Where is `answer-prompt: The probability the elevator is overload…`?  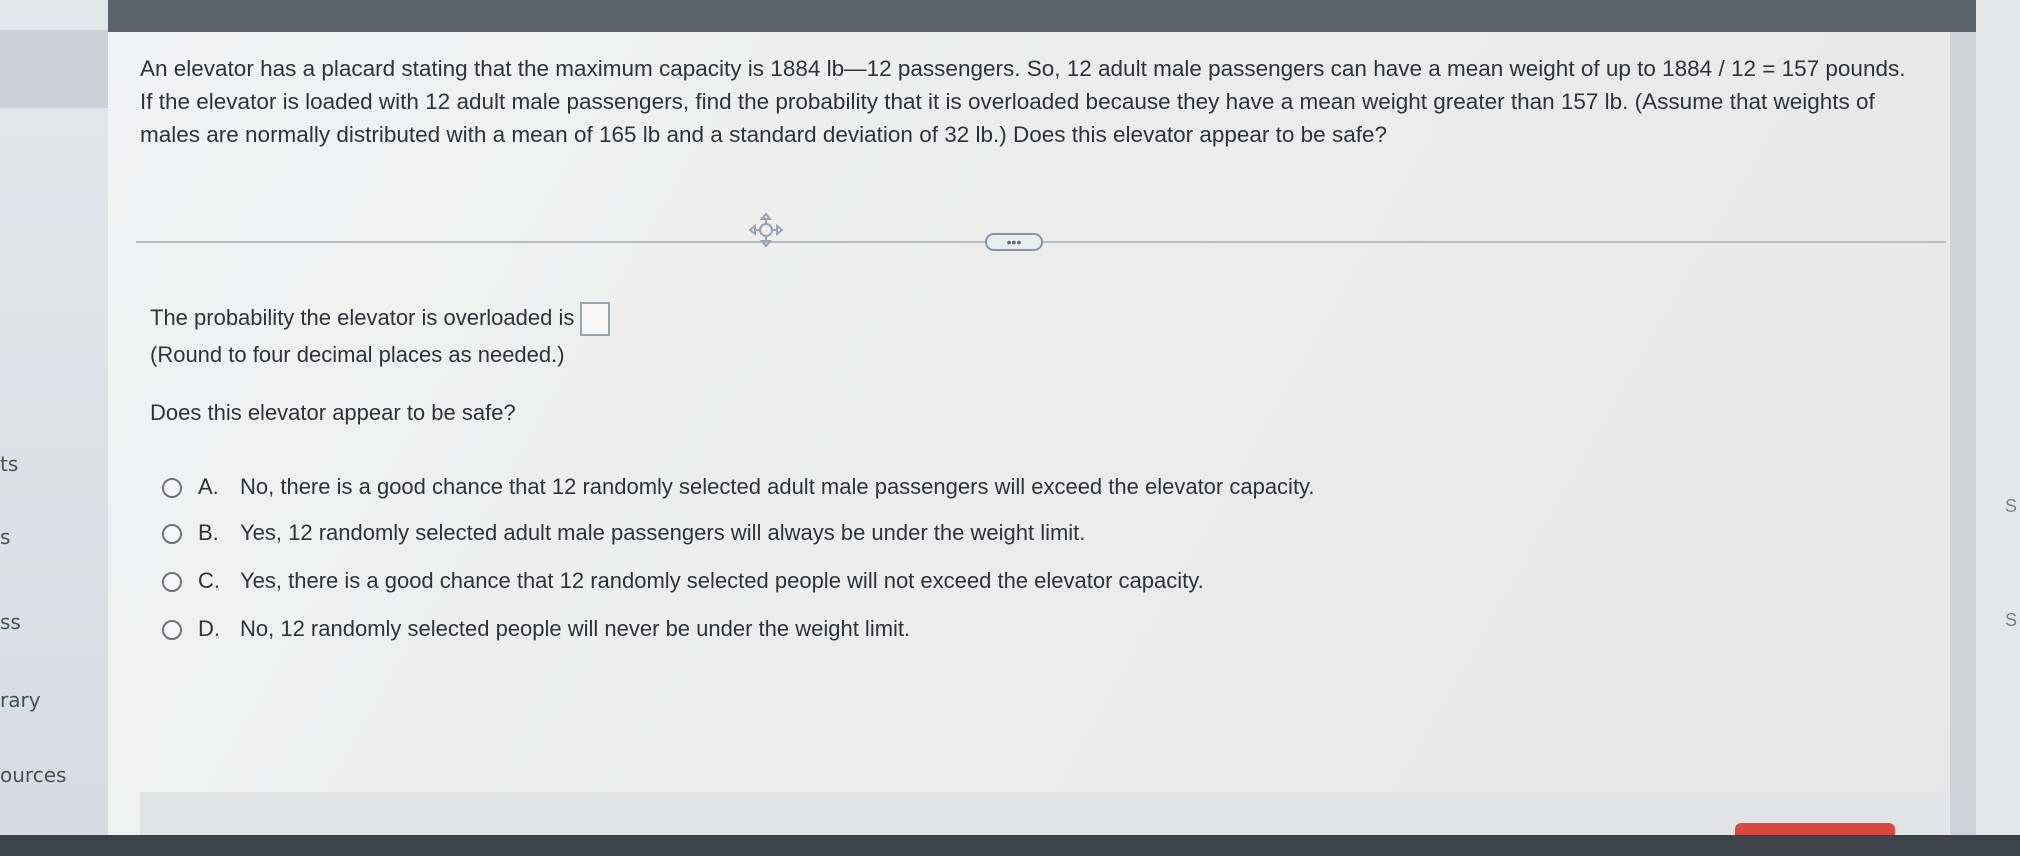
answer-prompt: The probability the elevator is overload… is located at coordinates (362, 317).